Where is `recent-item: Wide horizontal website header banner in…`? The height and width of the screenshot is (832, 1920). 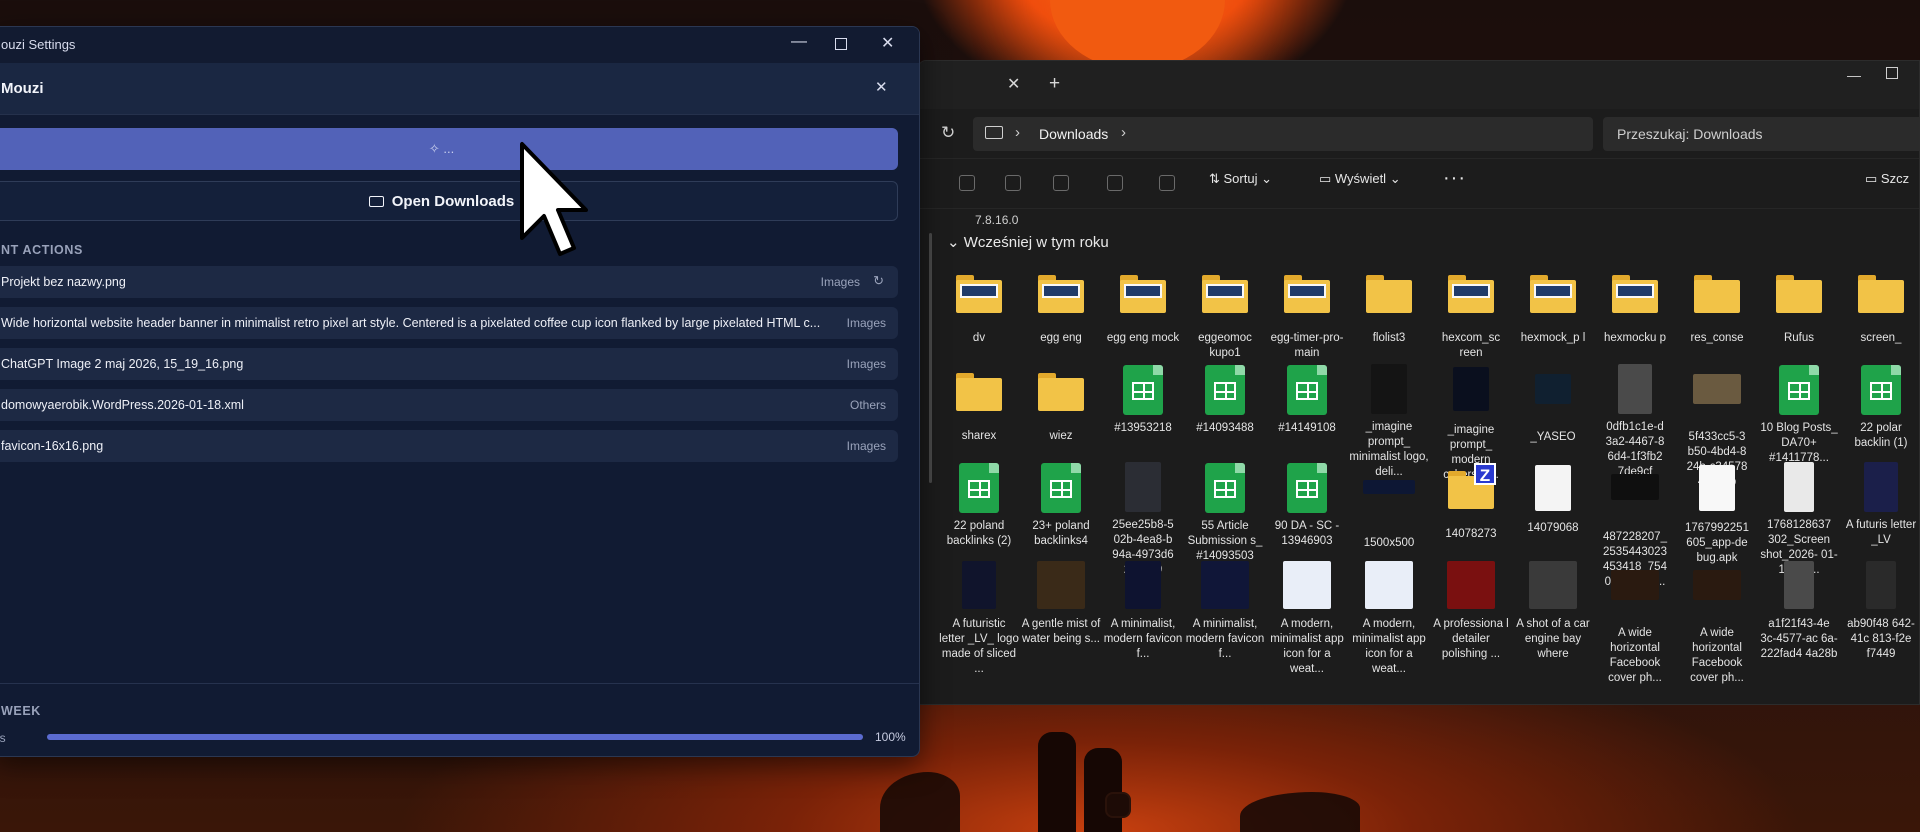 recent-item: Wide horizontal website header banner in… is located at coordinates (449, 323).